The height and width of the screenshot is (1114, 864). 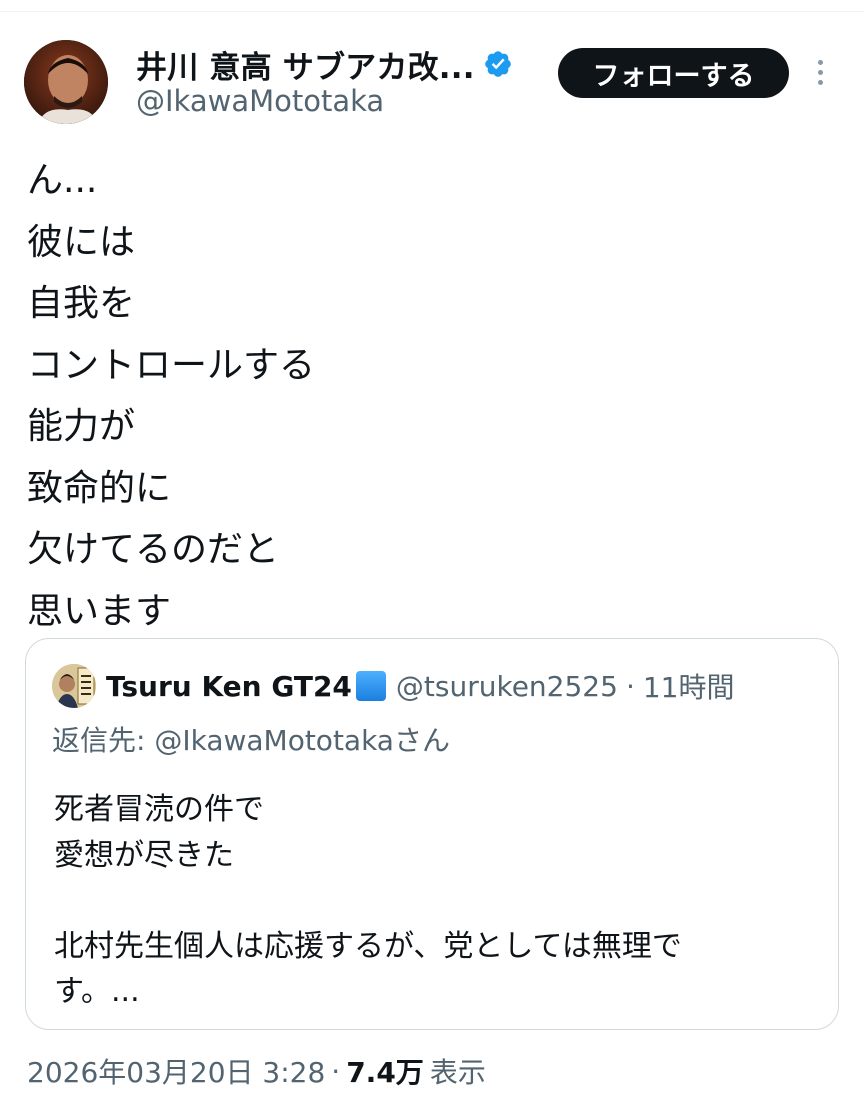 What do you see at coordinates (81, 426) in the screenshot?
I see `tweet-line: 能力が` at bounding box center [81, 426].